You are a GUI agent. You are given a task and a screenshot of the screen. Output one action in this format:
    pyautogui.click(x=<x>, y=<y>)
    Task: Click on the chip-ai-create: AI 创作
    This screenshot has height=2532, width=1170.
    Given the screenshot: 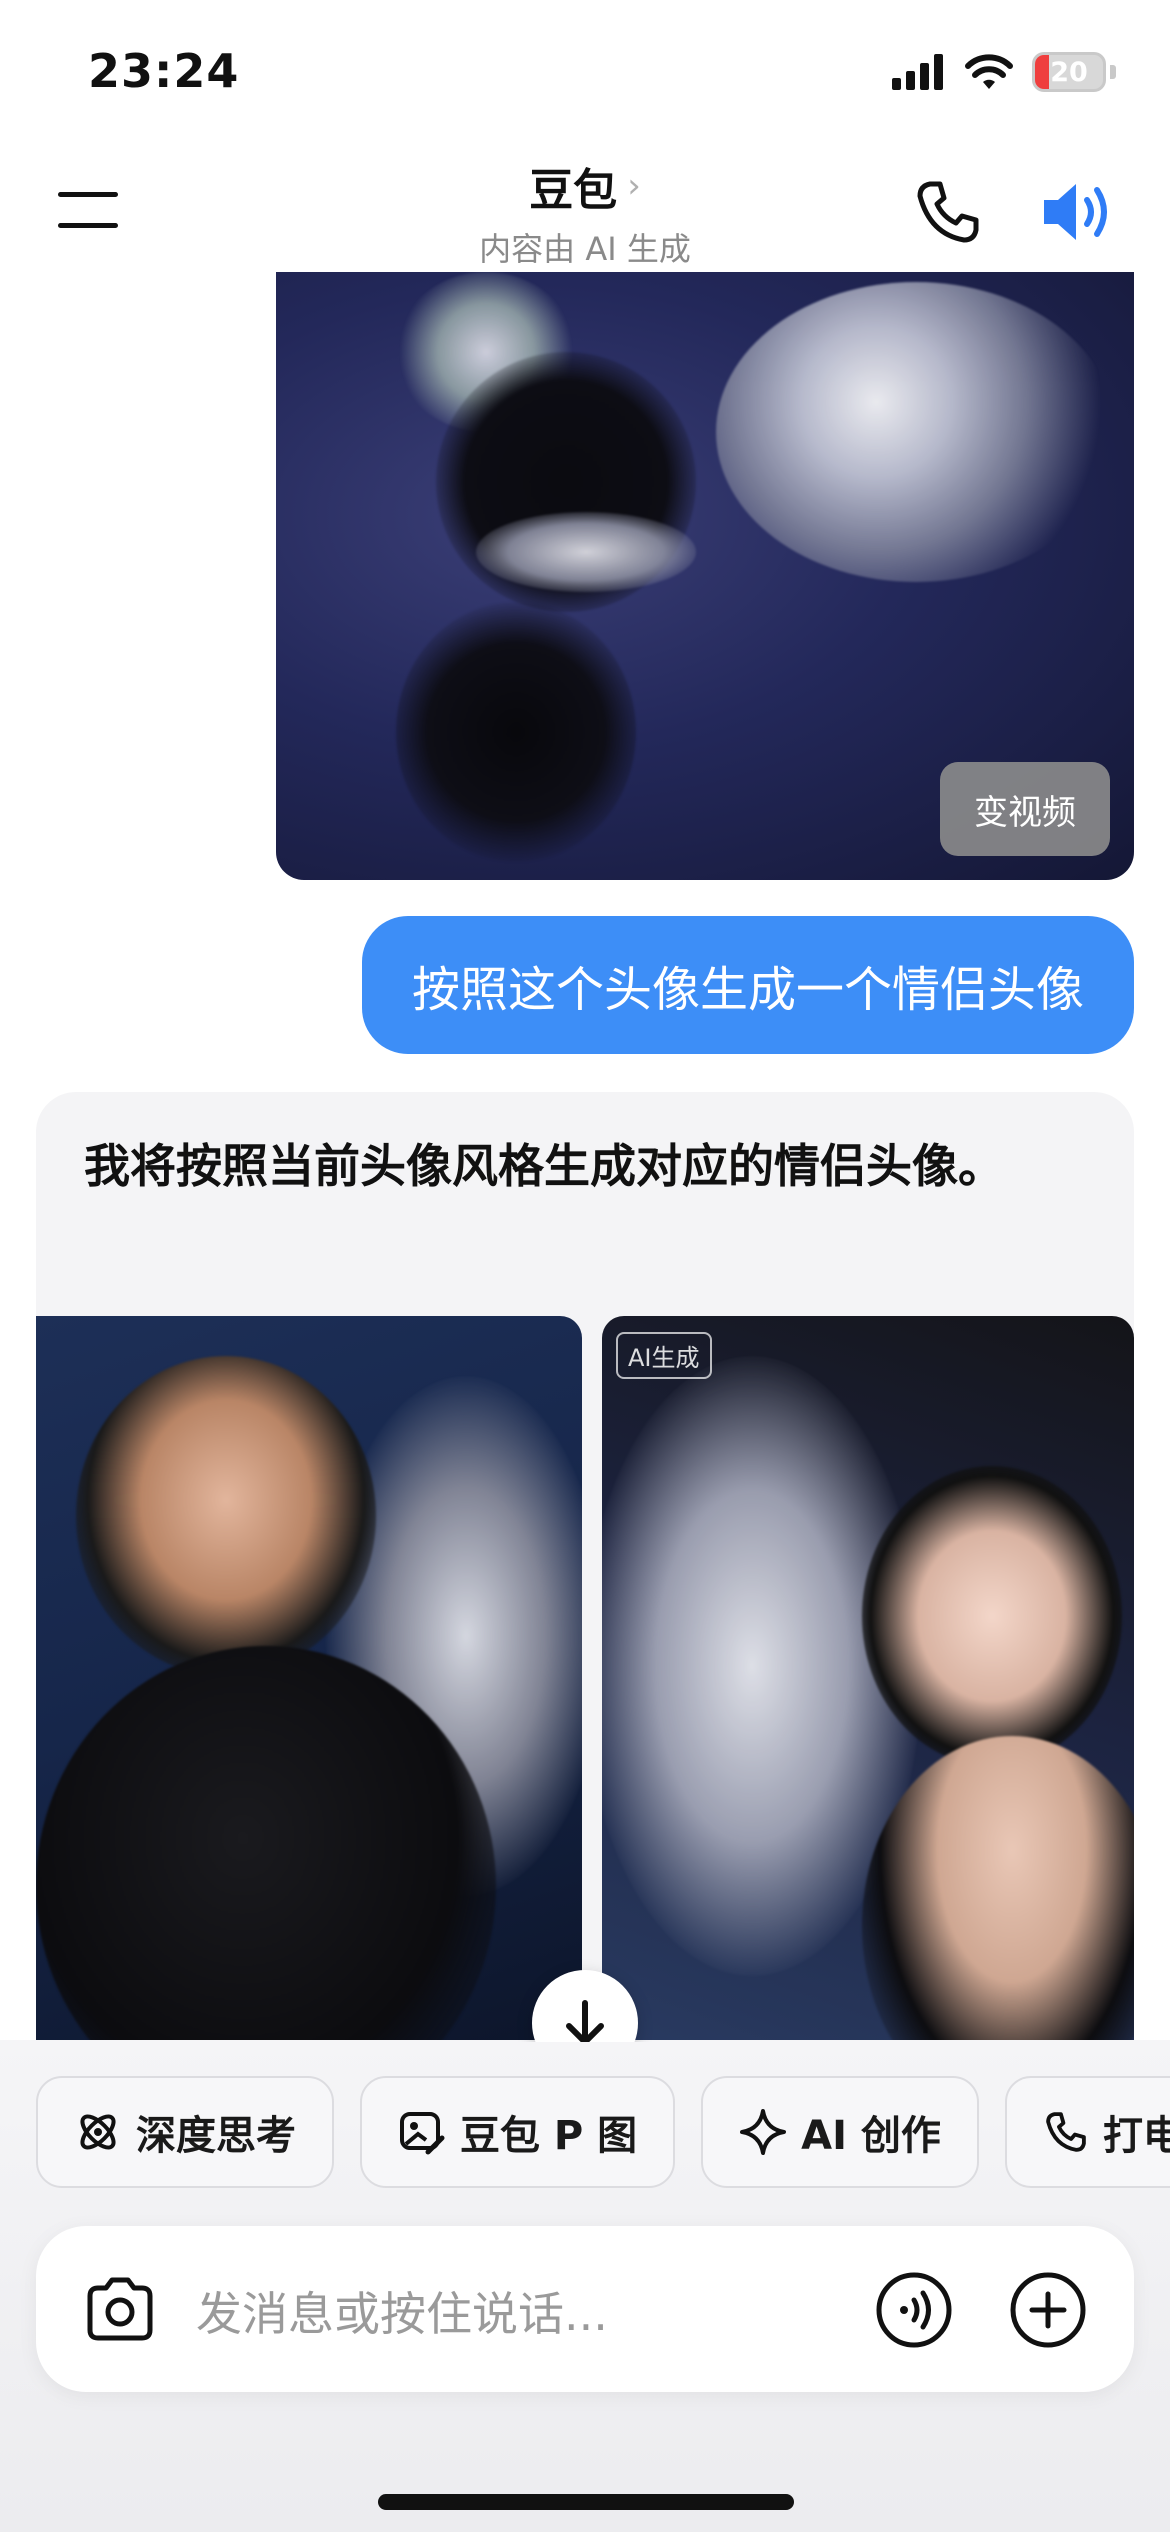 What is the action you would take?
    pyautogui.click(x=840, y=2132)
    